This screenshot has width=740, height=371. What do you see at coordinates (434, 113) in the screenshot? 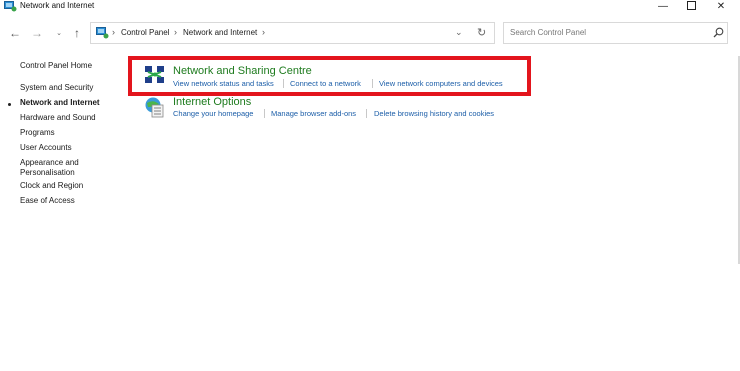
I see `link-delete-browsing-history: Delete browsing history and cookies` at bounding box center [434, 113].